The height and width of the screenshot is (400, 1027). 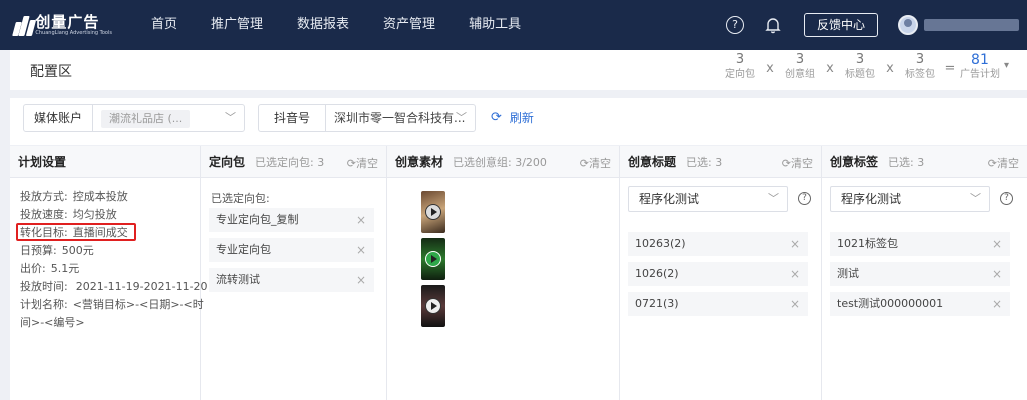 What do you see at coordinates (503, 273) in the screenshot?
I see `creative-assets-panel: 创意素材 已选创意组: 3/200 ⟳清空` at bounding box center [503, 273].